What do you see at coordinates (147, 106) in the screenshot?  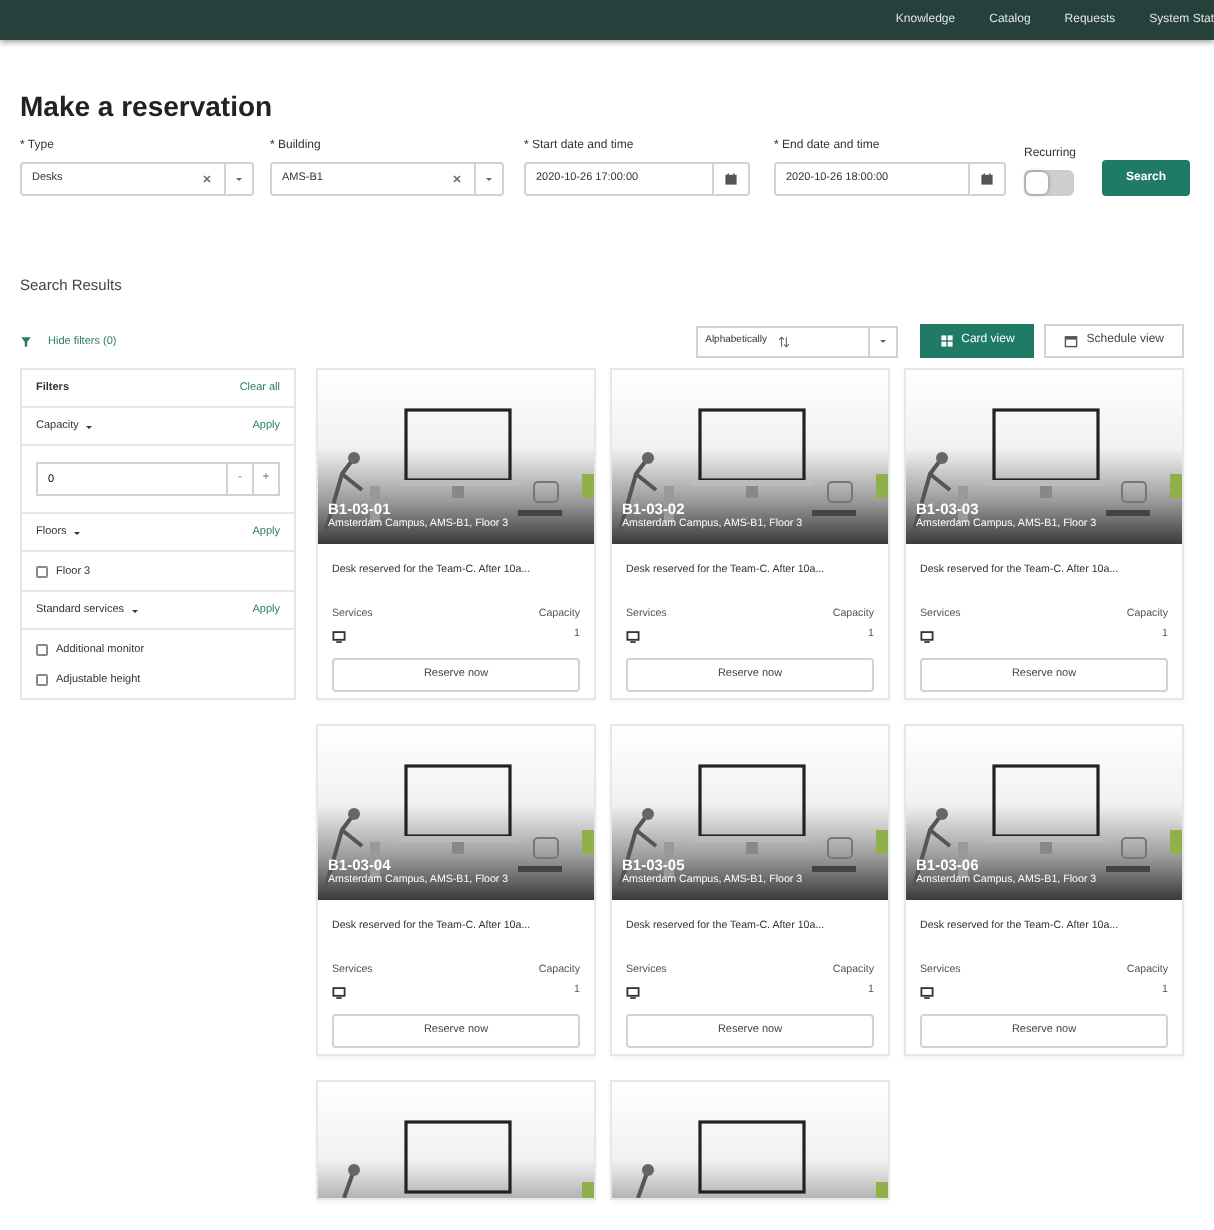 I see `page-title: Make a reservation` at bounding box center [147, 106].